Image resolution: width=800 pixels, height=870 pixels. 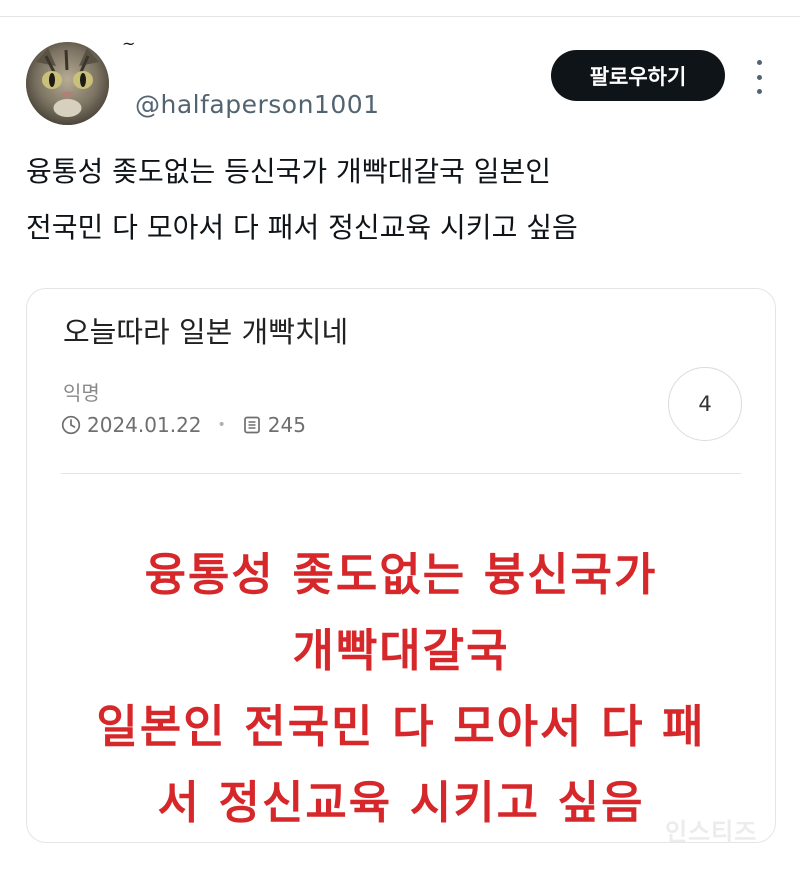 What do you see at coordinates (206, 332) in the screenshot?
I see `post-title: 오늘따라 일본 개빡치네` at bounding box center [206, 332].